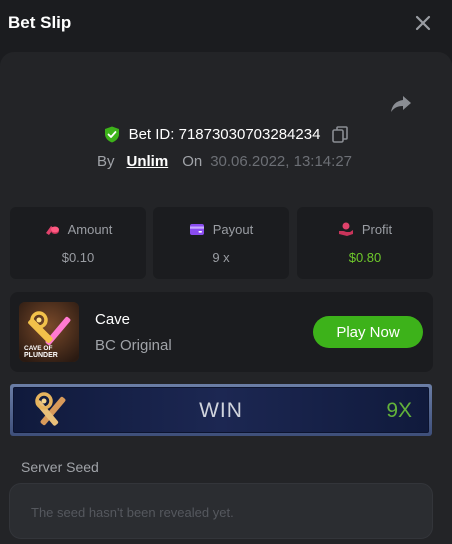 This screenshot has height=544, width=452. Describe the element at coordinates (368, 332) in the screenshot. I see `play-now-button: Play Now` at that location.